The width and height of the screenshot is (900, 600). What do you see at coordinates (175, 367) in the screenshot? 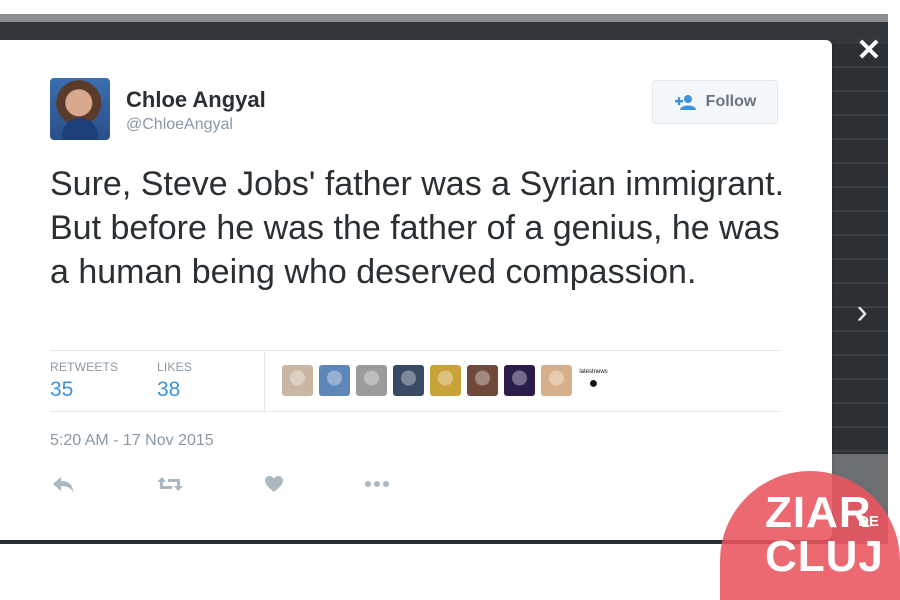
I see `likes-label: LIKES` at bounding box center [175, 367].